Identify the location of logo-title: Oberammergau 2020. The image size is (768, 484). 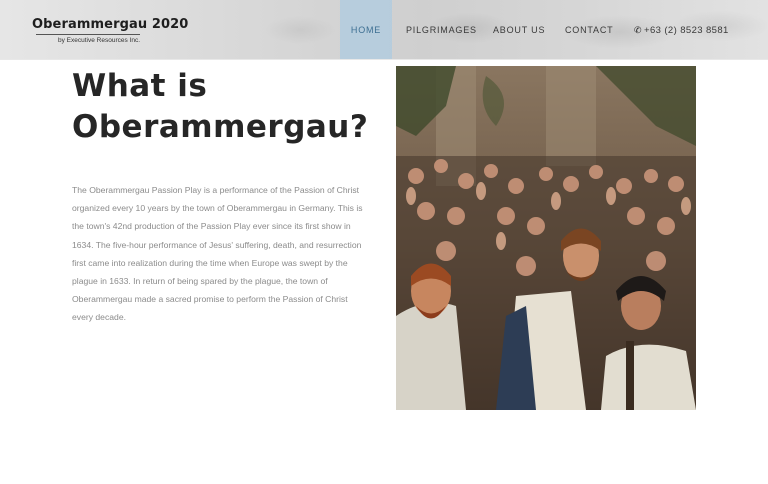
(110, 24).